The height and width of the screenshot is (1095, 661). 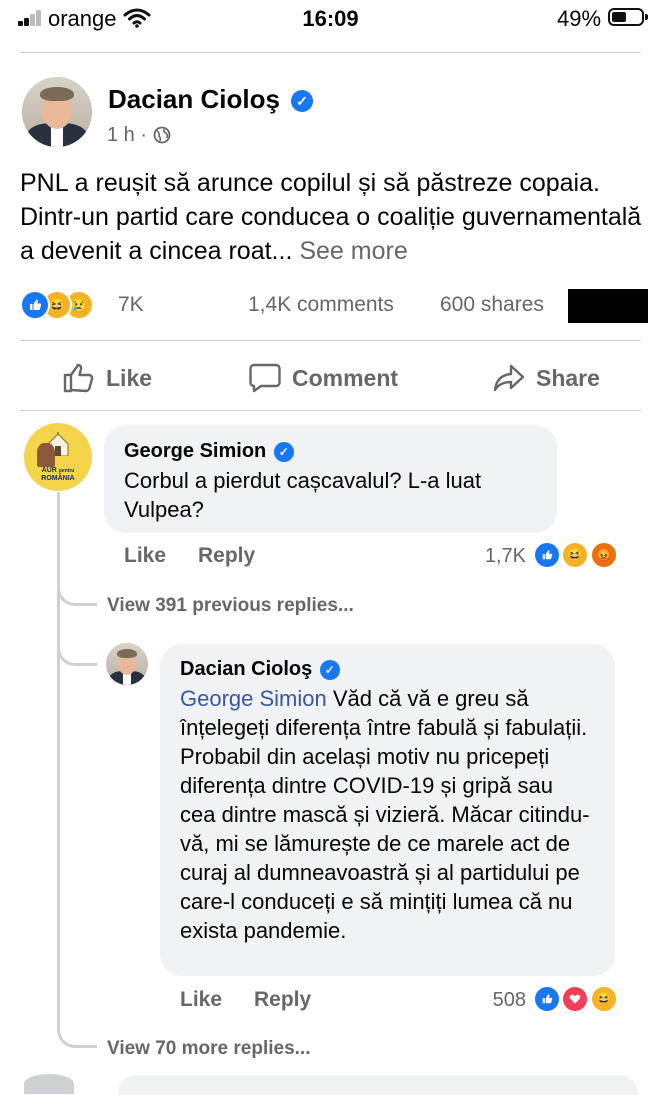 I want to click on love-reaction-icon, so click(x=575, y=999).